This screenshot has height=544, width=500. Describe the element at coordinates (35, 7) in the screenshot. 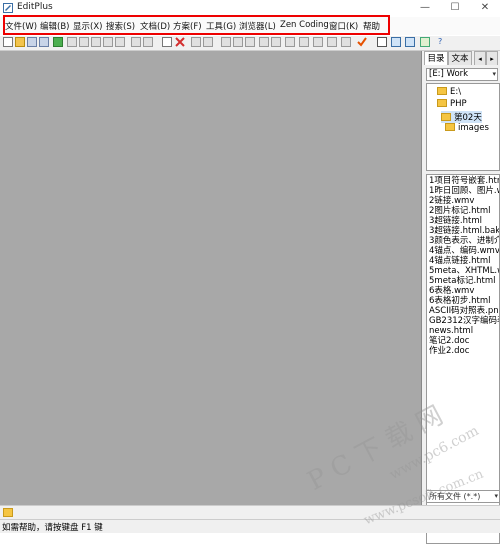

I see `window-title: EditPlus` at that location.